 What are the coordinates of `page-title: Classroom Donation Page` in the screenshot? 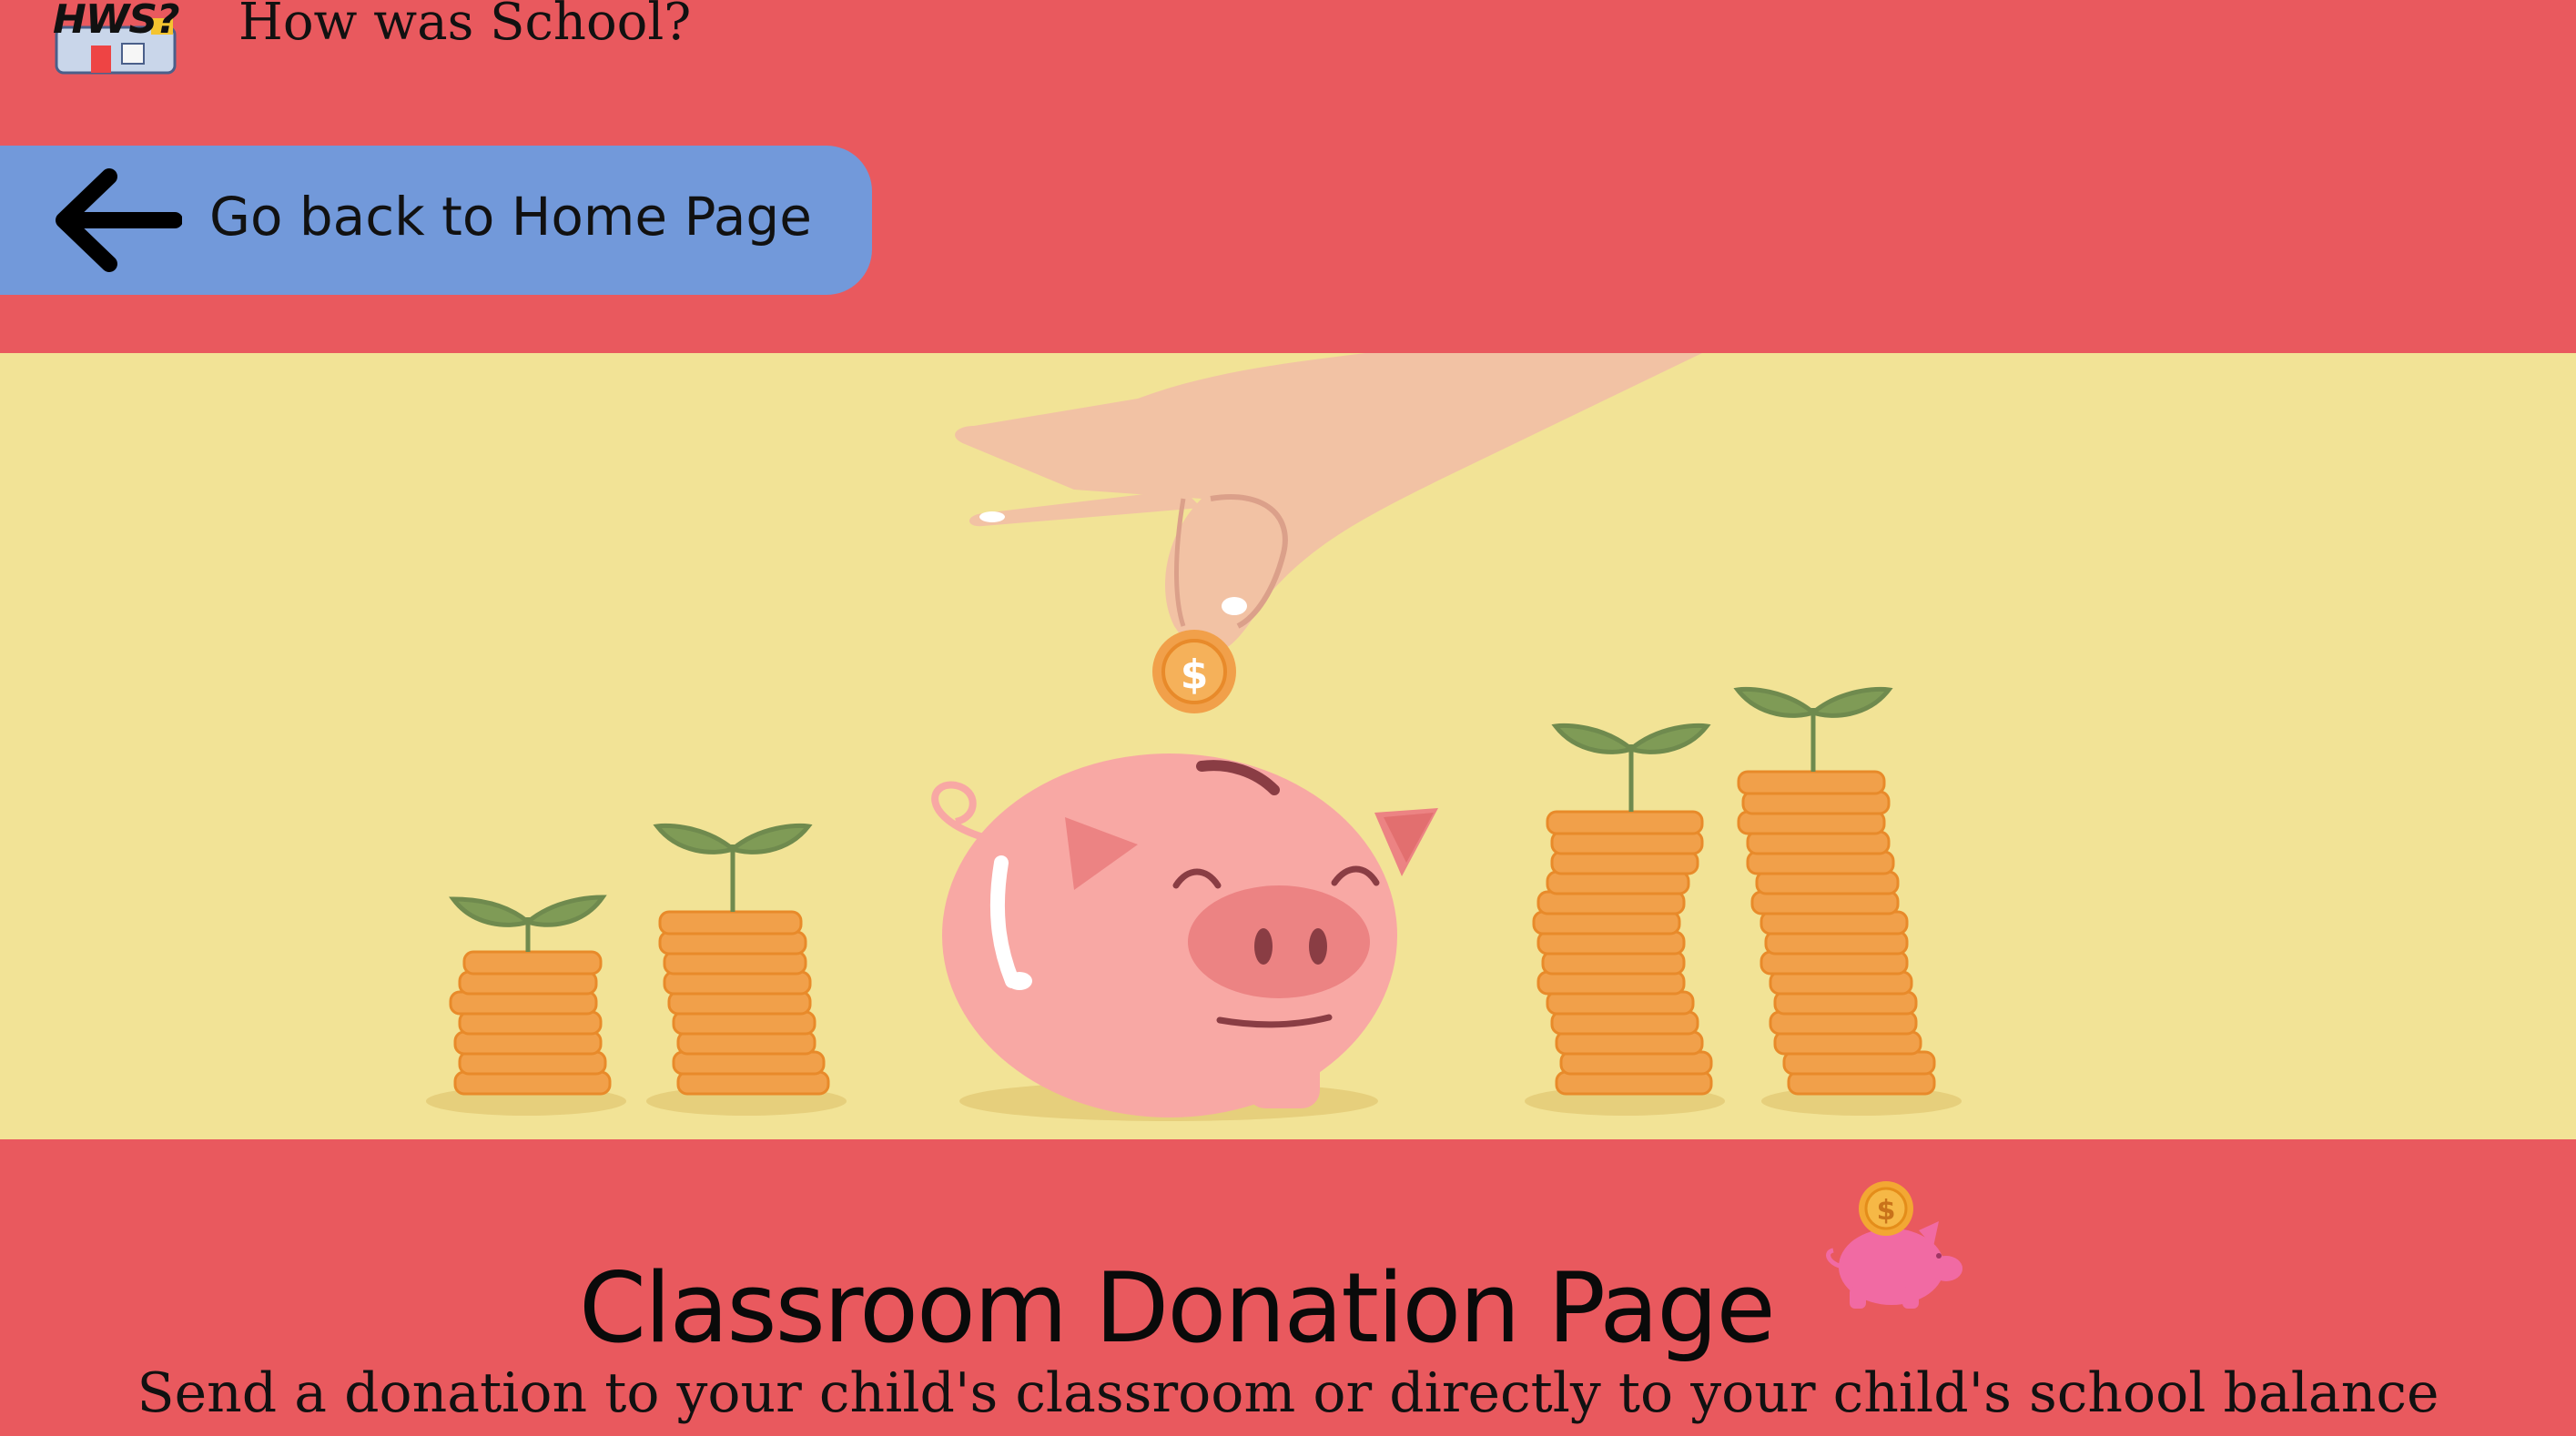 It's located at (1177, 1308).